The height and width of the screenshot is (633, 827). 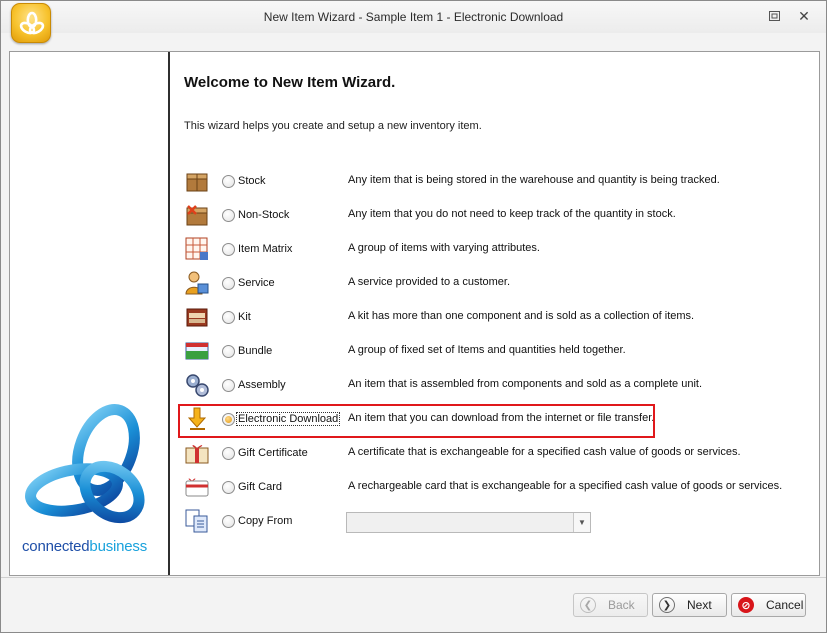 What do you see at coordinates (429, 282) in the screenshot?
I see `option-description: A service provided to a customer.` at bounding box center [429, 282].